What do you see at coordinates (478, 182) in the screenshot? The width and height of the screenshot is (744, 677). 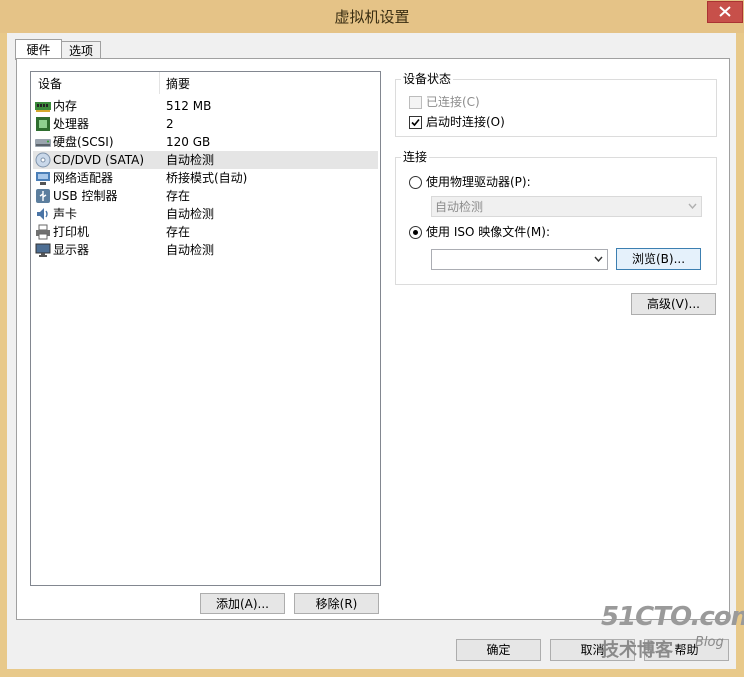 I see `physical-drive-label: 使用物理驱动器(P):` at bounding box center [478, 182].